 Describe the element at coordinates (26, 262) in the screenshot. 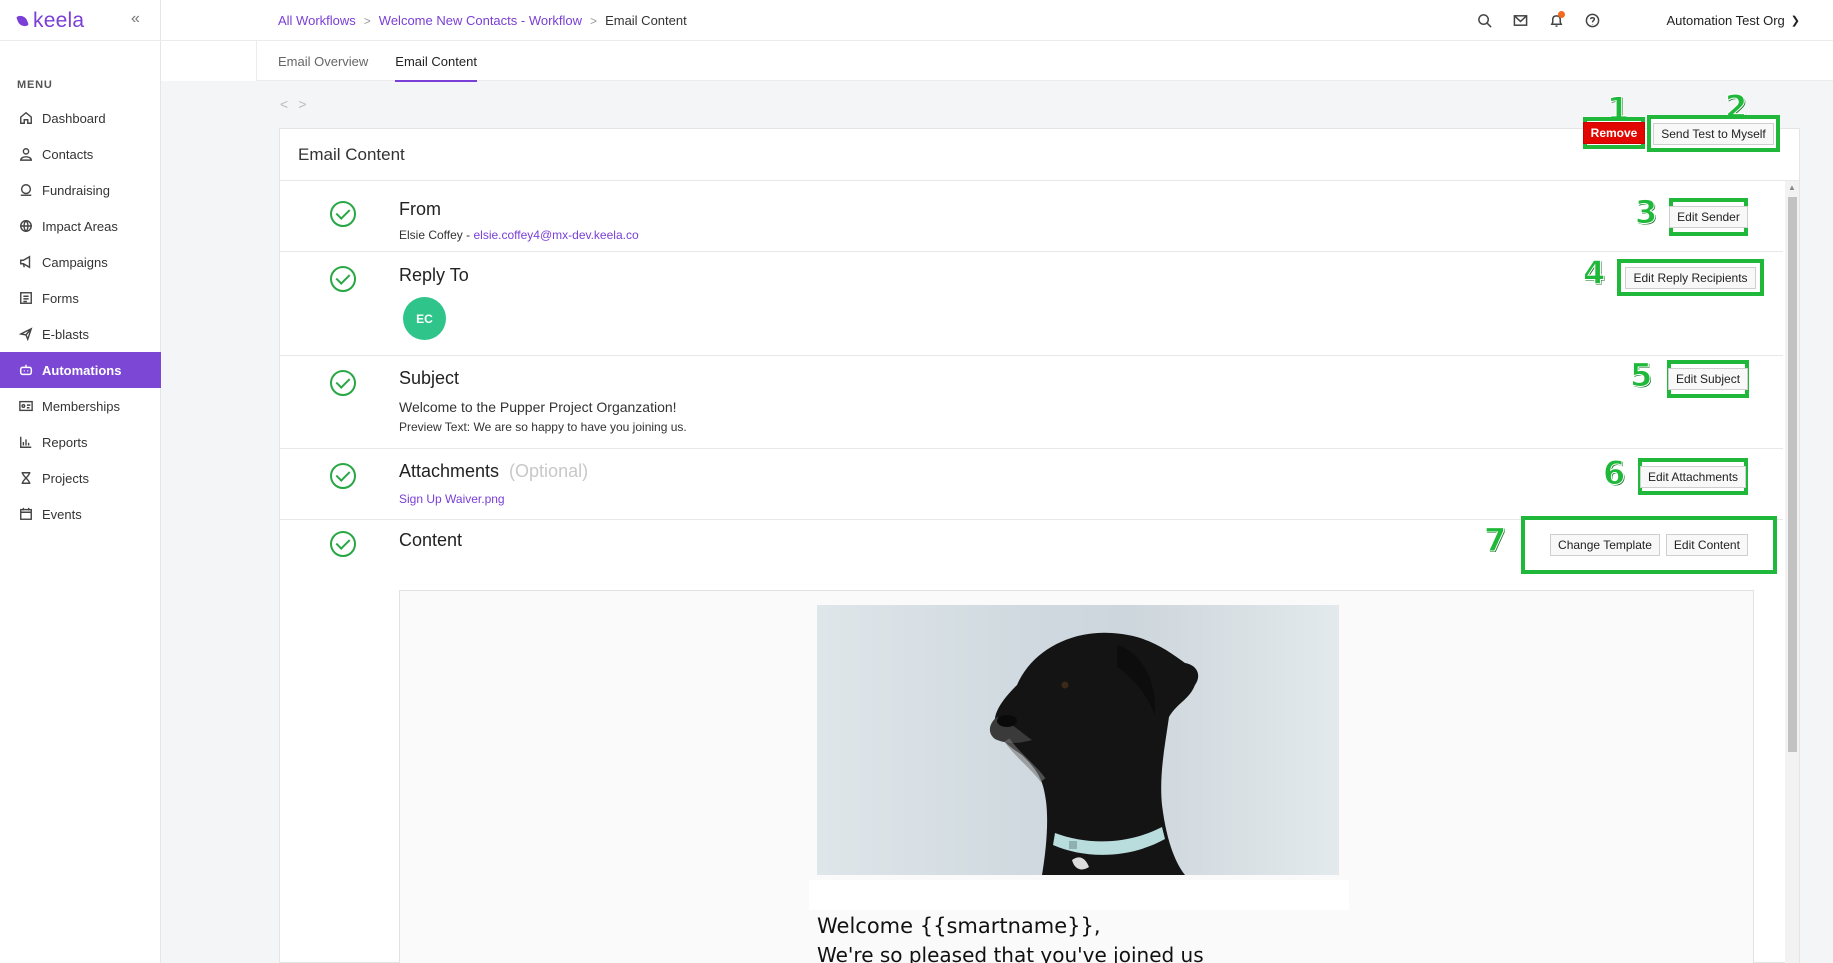

I see `megaphone-icon` at that location.